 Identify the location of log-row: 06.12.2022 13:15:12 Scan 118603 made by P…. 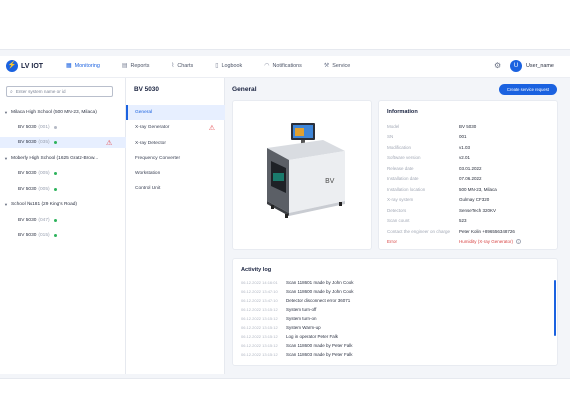
(296, 354).